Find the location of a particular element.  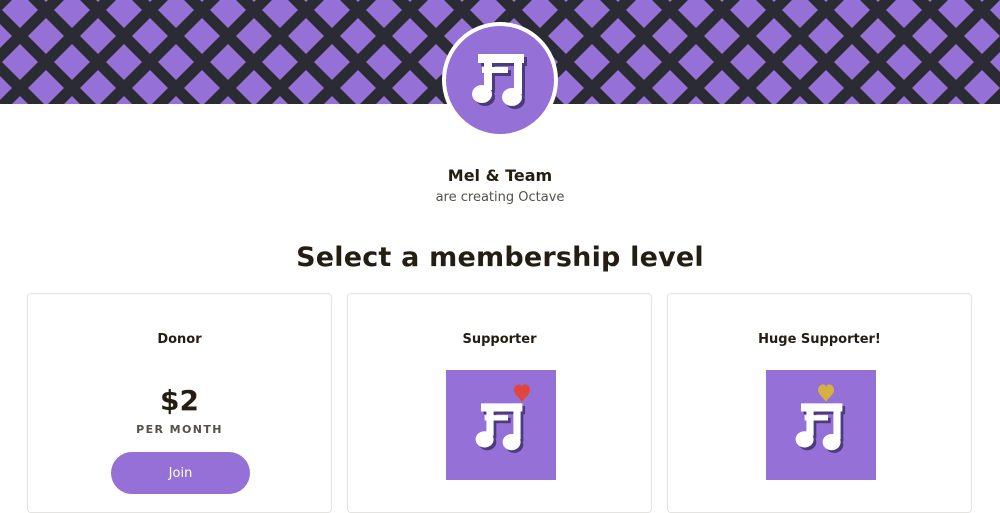

tier-card-supporter: Supporter is located at coordinates (499, 403).